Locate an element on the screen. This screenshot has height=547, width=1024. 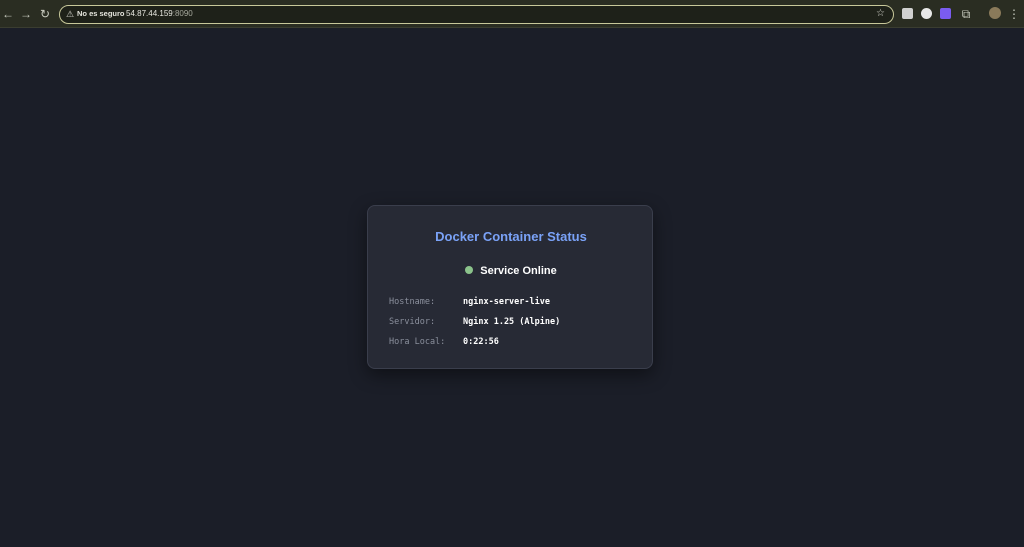
profile-avatar is located at coordinates (995, 13).